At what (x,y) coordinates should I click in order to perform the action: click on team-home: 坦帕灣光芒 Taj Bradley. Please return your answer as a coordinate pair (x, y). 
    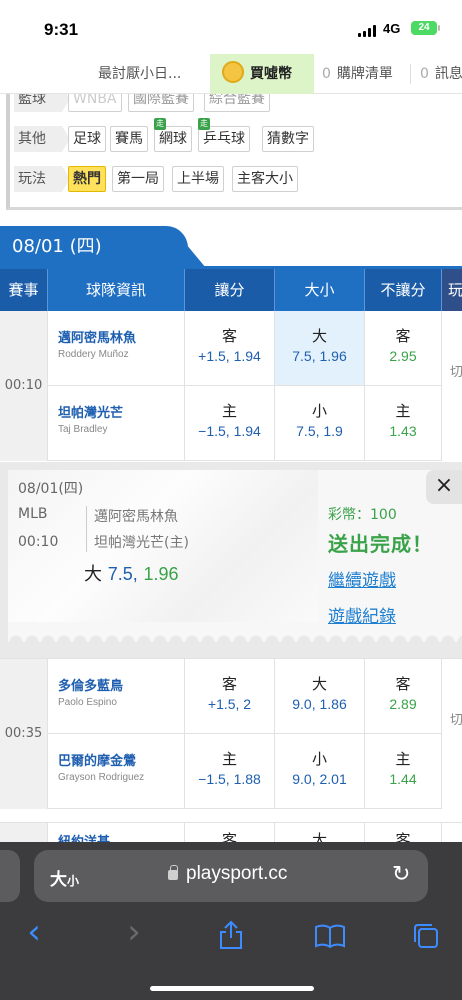
    Looking at the image, I should click on (116, 423).